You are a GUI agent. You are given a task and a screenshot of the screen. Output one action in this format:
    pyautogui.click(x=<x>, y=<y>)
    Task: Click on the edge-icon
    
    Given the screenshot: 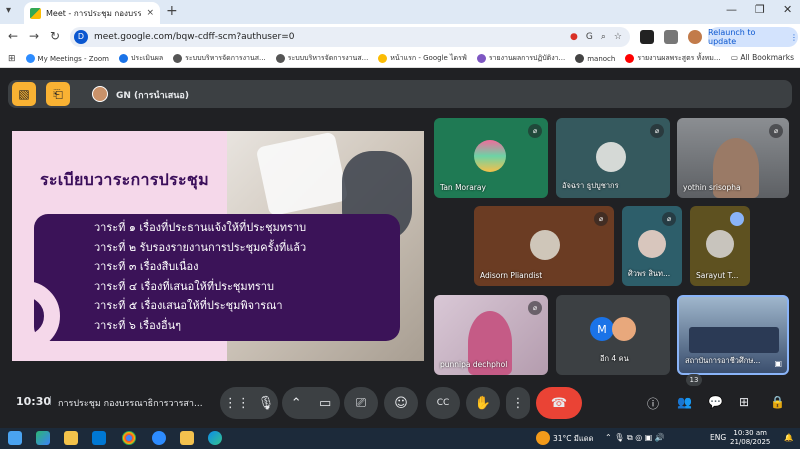 What is the action you would take?
    pyautogui.click(x=215, y=438)
    